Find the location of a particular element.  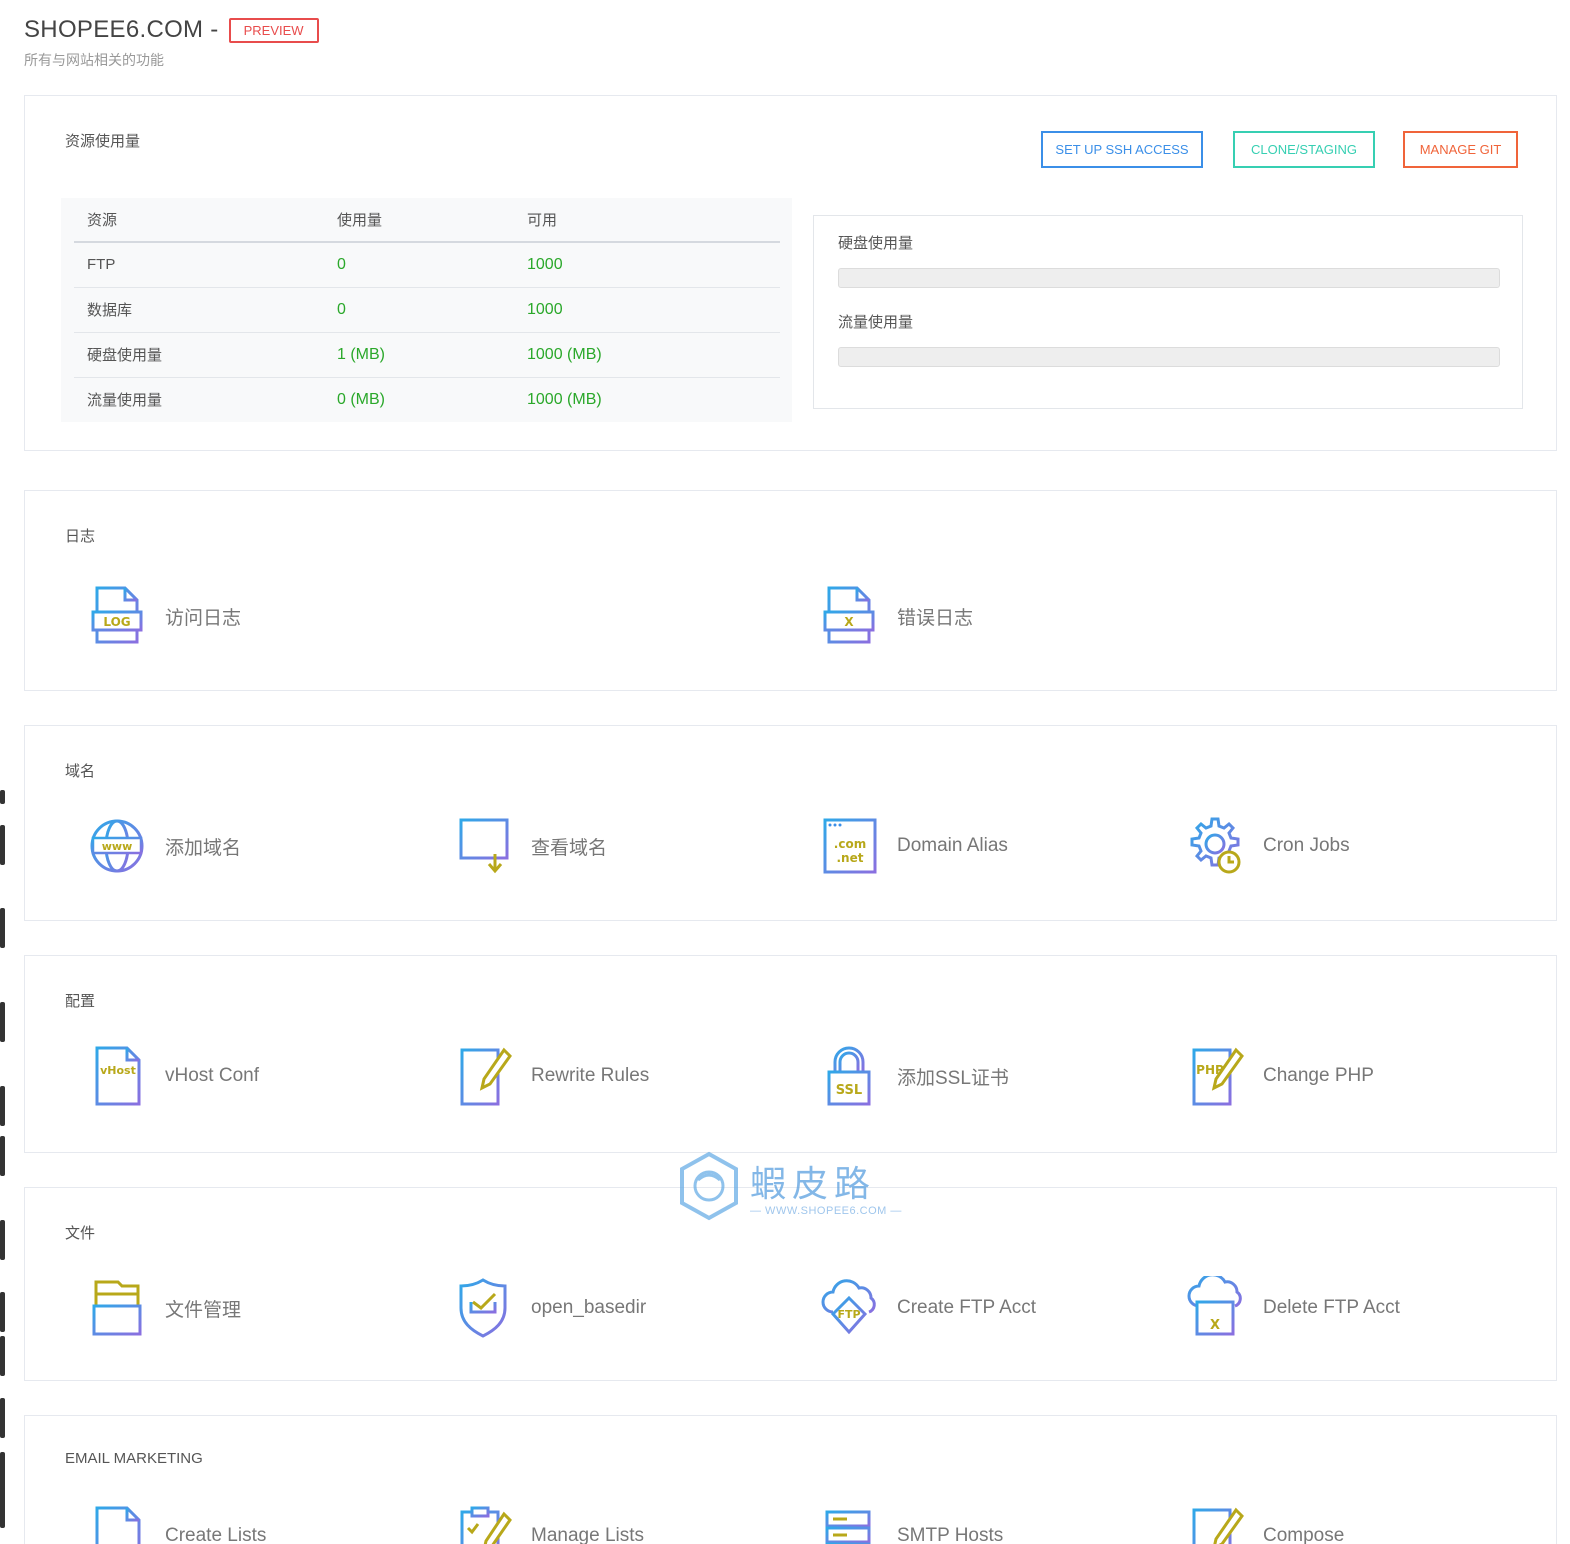

create-lists-label: Create Lists is located at coordinates (216, 1534).